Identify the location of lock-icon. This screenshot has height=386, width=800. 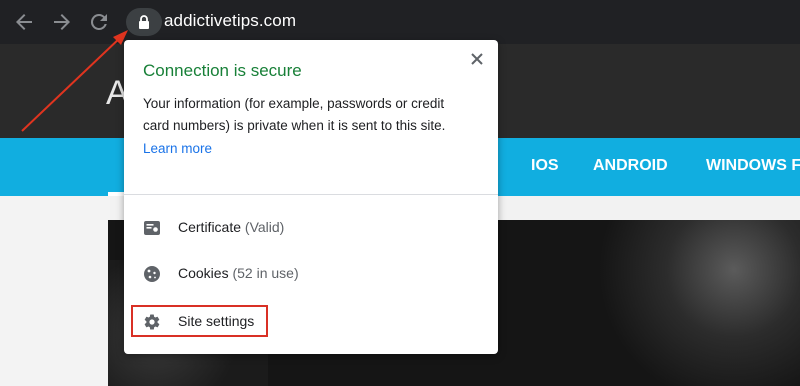
(144, 22).